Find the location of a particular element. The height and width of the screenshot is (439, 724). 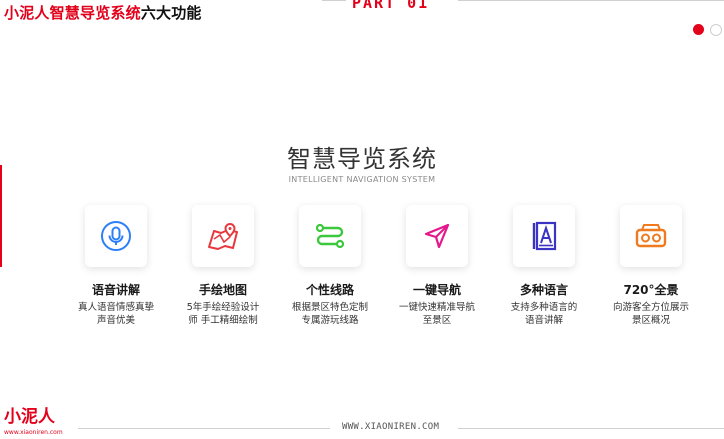

slide-indicator is located at coordinates (704, 30).